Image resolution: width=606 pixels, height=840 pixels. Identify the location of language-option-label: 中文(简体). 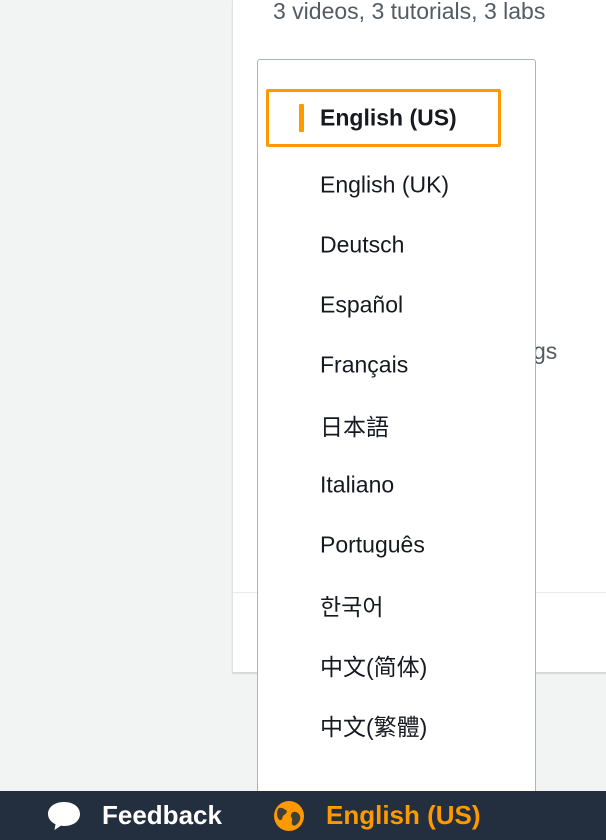
(374, 667).